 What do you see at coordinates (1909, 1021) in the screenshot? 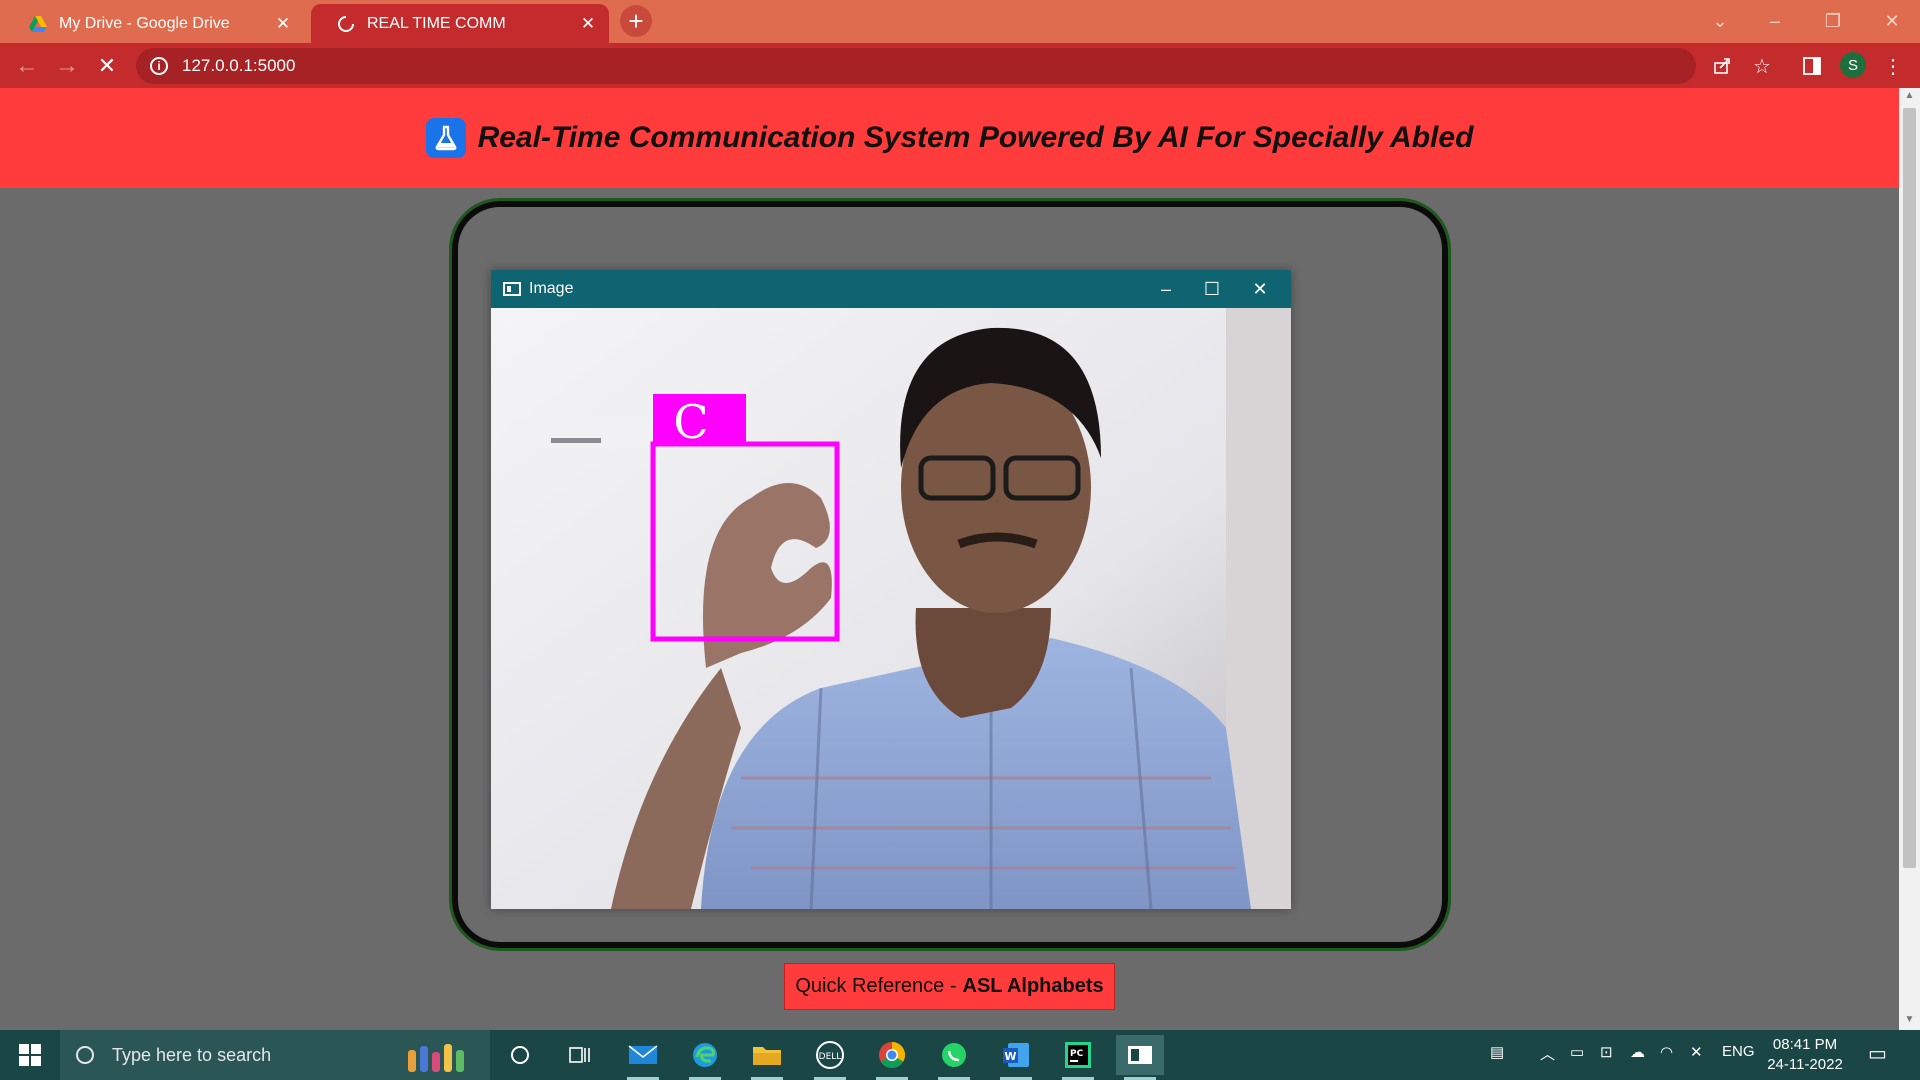
I see `scroll-down-icon: ▼` at bounding box center [1909, 1021].